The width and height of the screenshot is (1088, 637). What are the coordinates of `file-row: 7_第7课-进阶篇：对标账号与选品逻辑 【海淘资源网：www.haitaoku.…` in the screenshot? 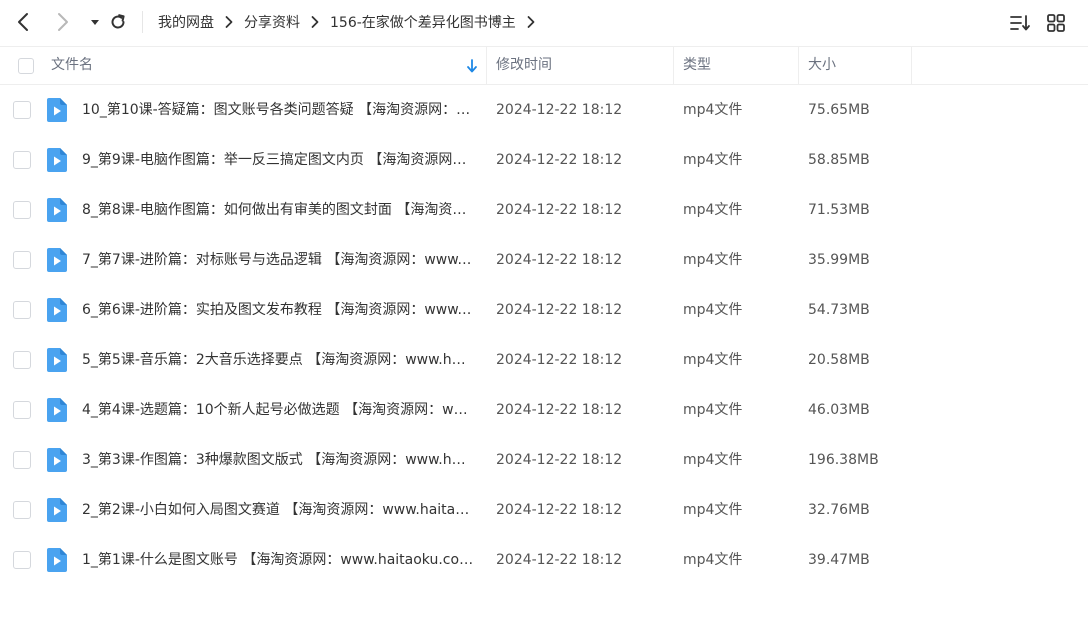 It's located at (544, 260).